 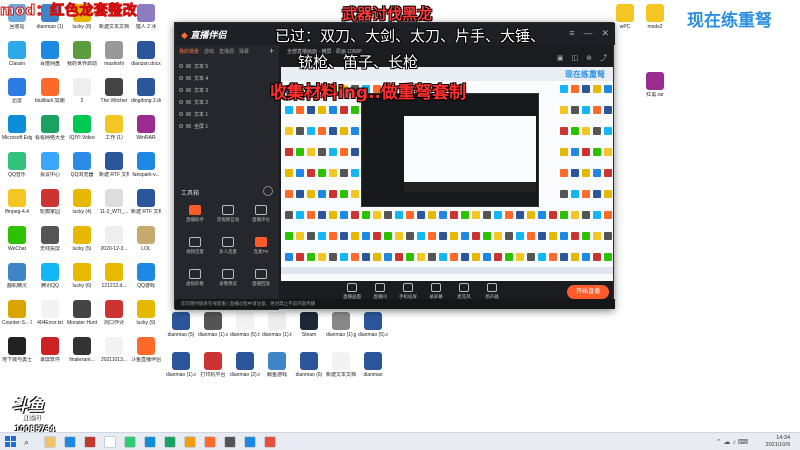 I want to click on desktop-icon: 周口作评, so click(x=114, y=319).